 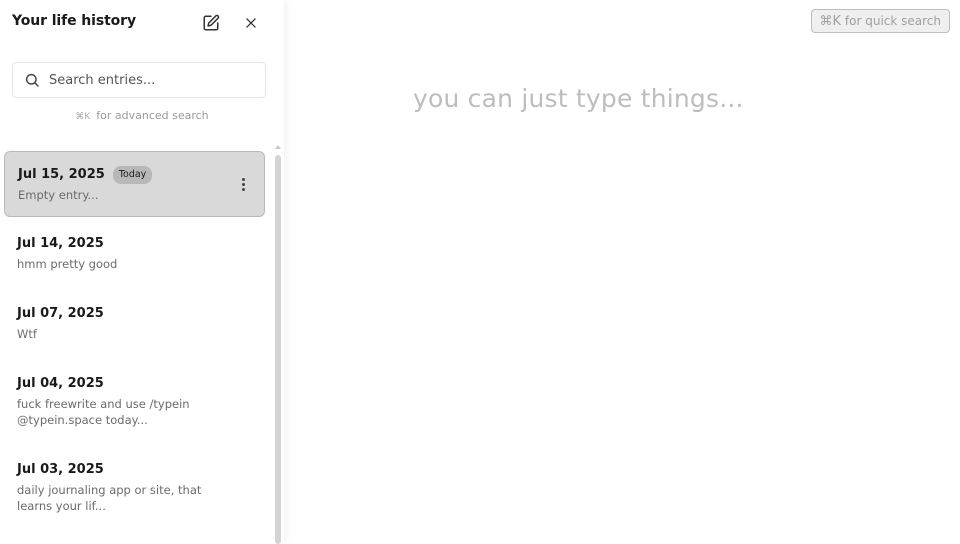 I want to click on entry-snippet: hmm pretty good, so click(x=67, y=264).